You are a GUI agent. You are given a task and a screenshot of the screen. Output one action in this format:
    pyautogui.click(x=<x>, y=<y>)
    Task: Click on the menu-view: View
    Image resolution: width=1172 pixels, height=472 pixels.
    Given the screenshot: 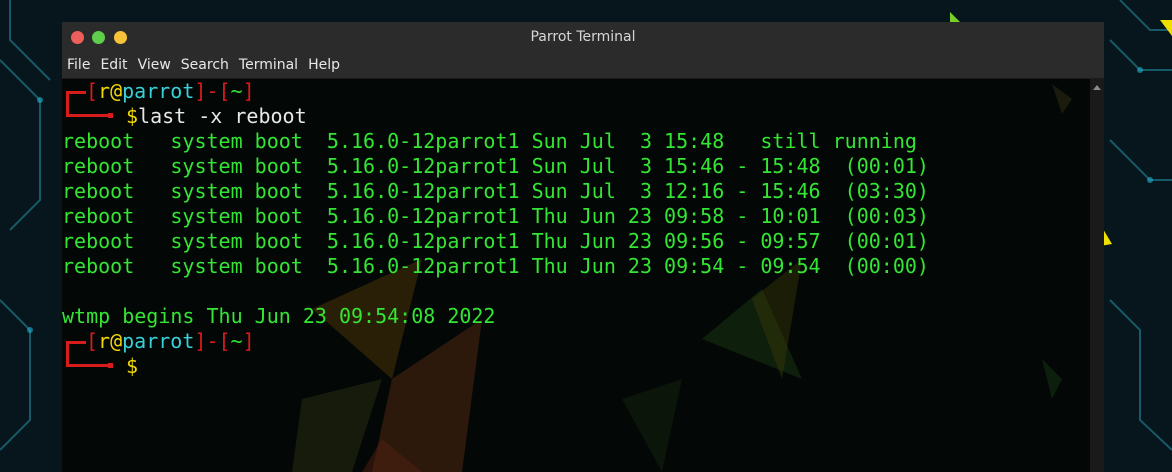 What is the action you would take?
    pyautogui.click(x=154, y=65)
    